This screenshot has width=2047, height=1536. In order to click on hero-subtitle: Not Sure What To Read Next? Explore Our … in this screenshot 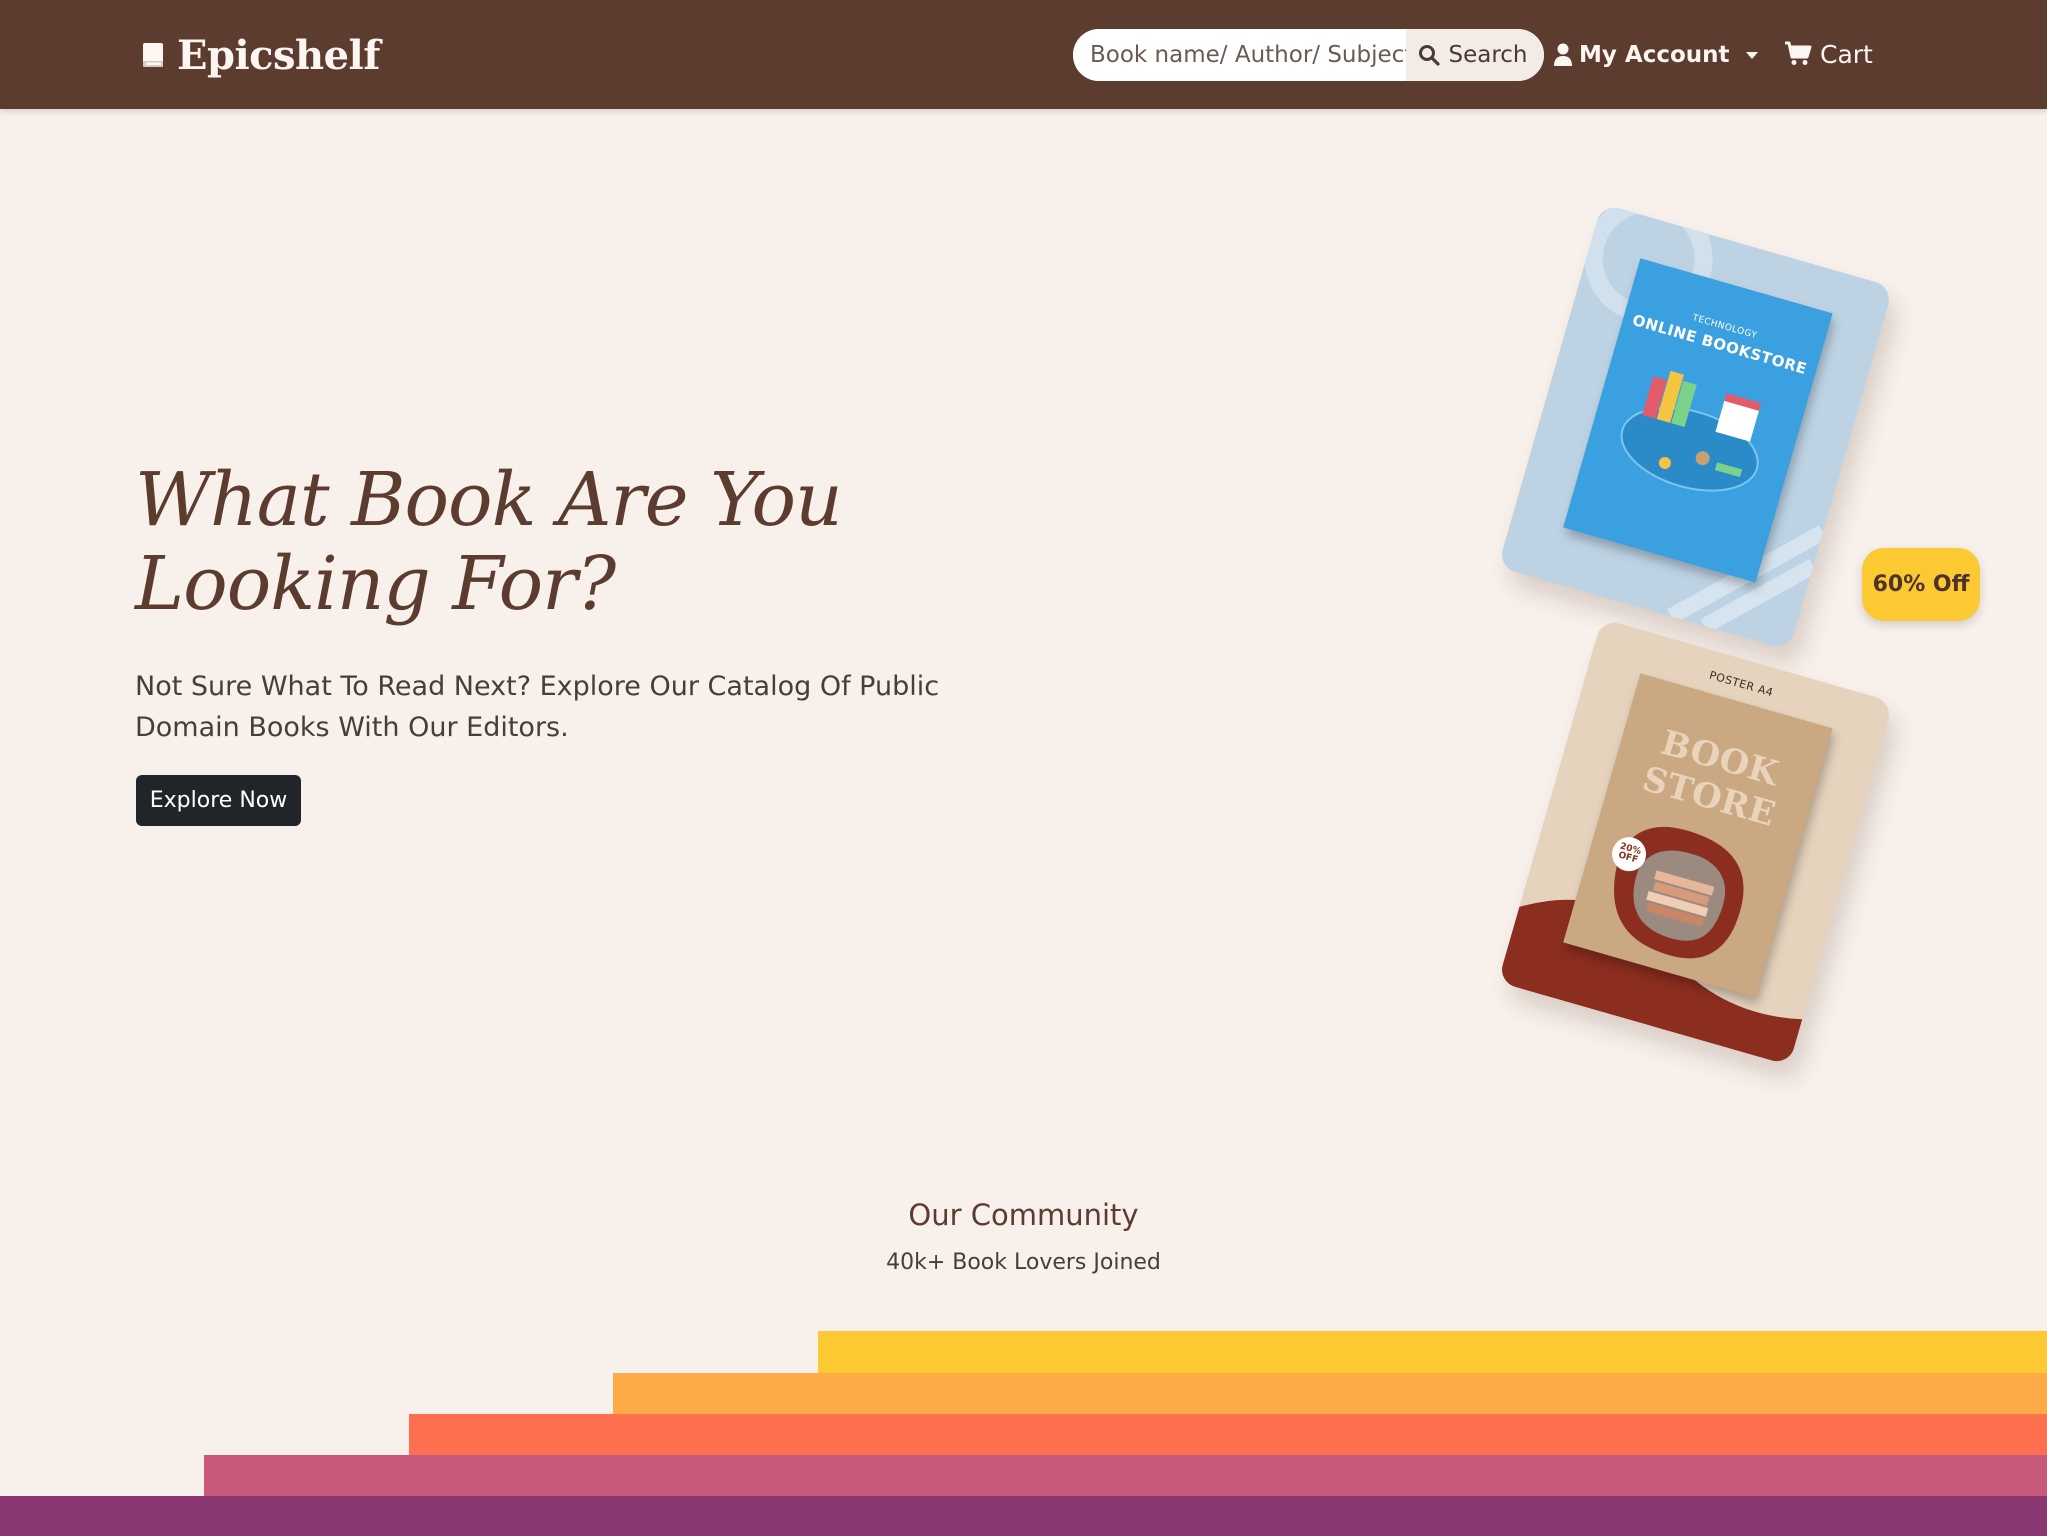, I will do `click(537, 707)`.